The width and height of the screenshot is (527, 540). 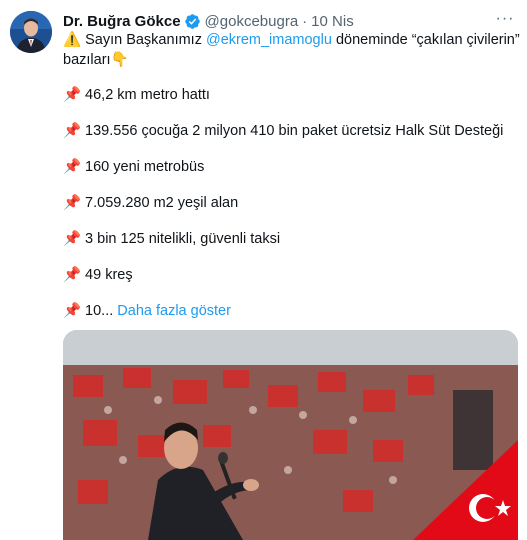 I want to click on warning-emoji: ⚠️, so click(x=72, y=40).